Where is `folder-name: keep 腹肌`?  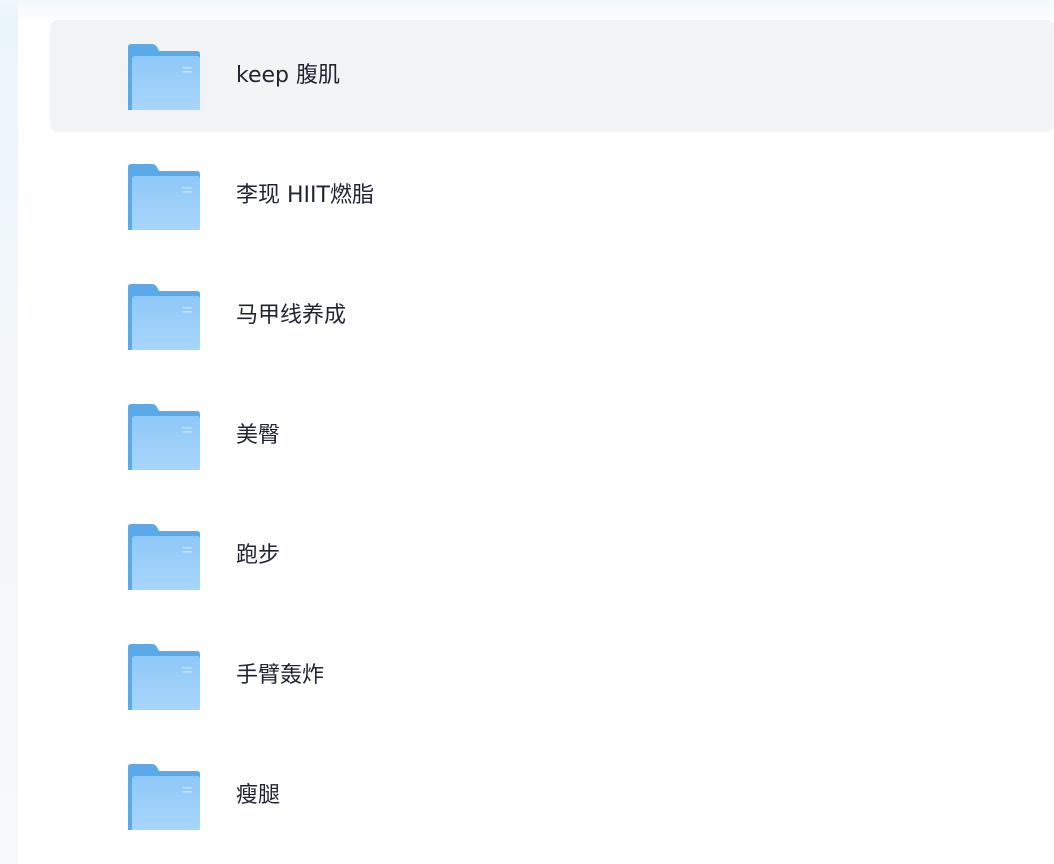 folder-name: keep 腹肌 is located at coordinates (288, 75).